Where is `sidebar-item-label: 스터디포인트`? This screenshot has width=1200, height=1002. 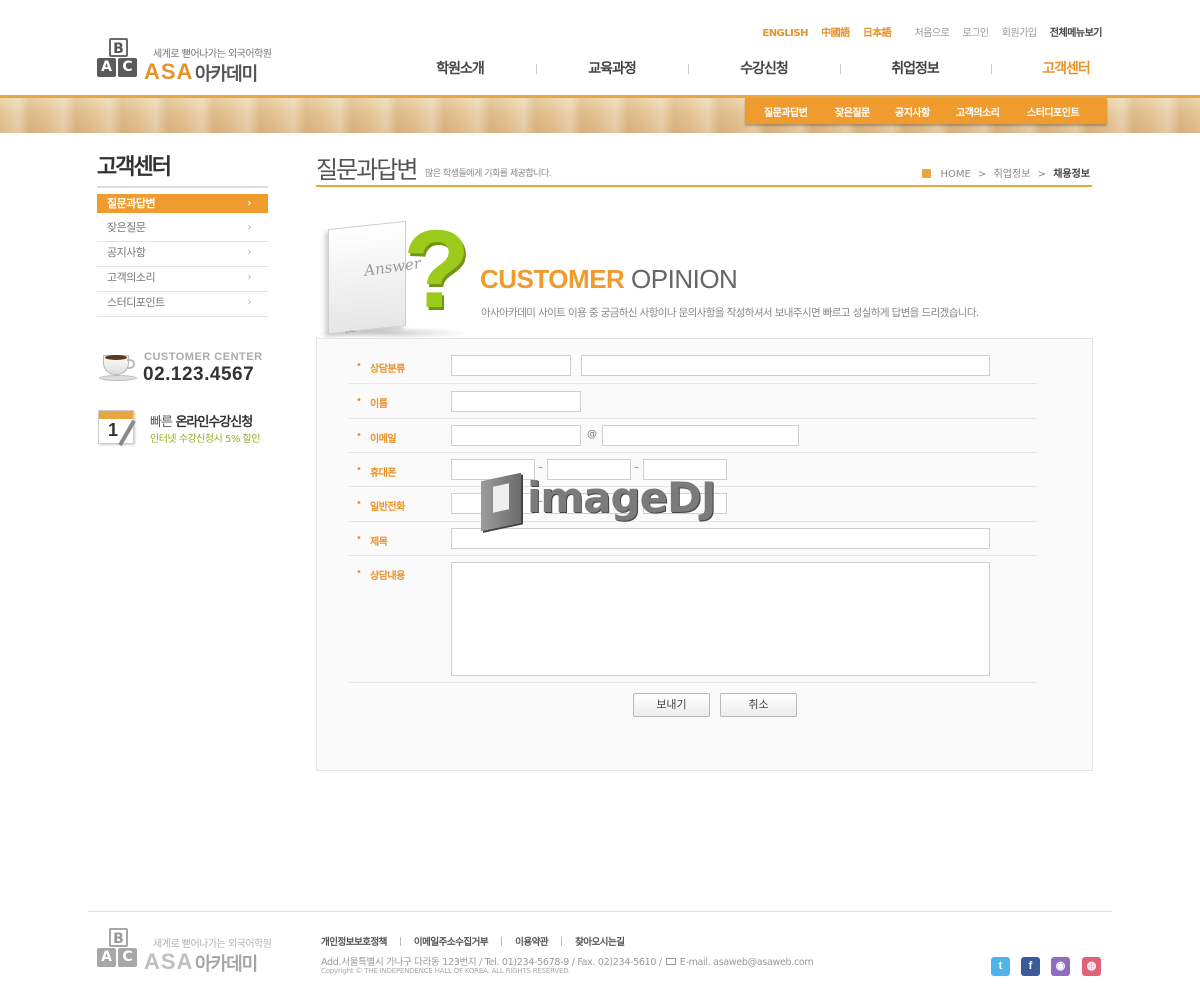
sidebar-item-label: 스터디포인트 is located at coordinates (136, 302).